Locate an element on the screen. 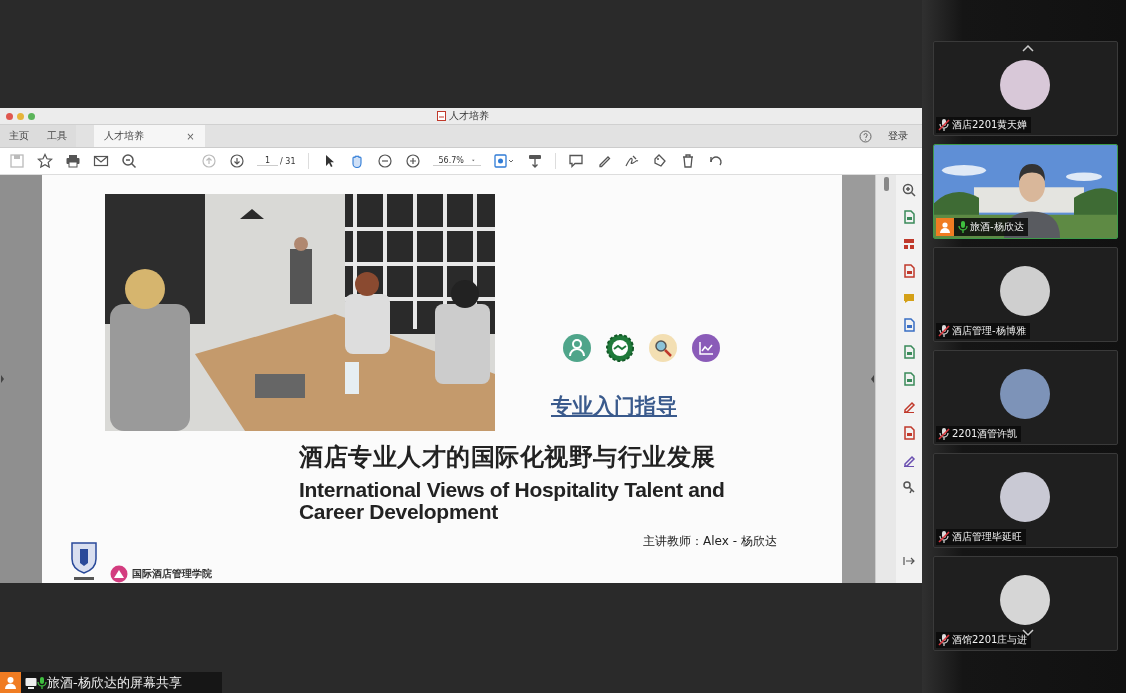 The width and height of the screenshot is (1126, 693). star-icon is located at coordinates (45, 161).